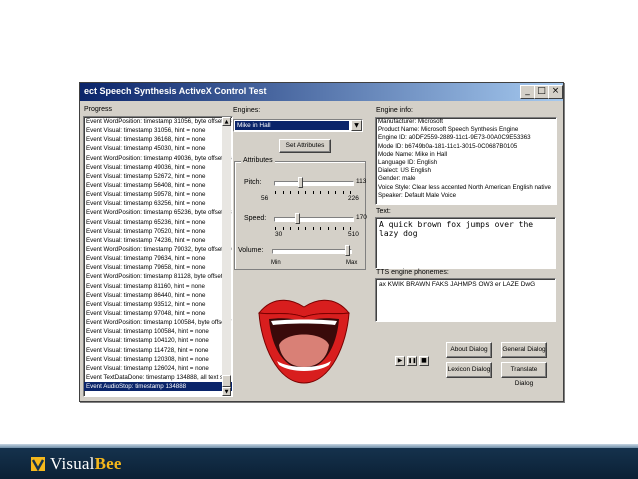  Describe the element at coordinates (394, 110) in the screenshot. I see `engine-info-label: Engine info:` at that location.